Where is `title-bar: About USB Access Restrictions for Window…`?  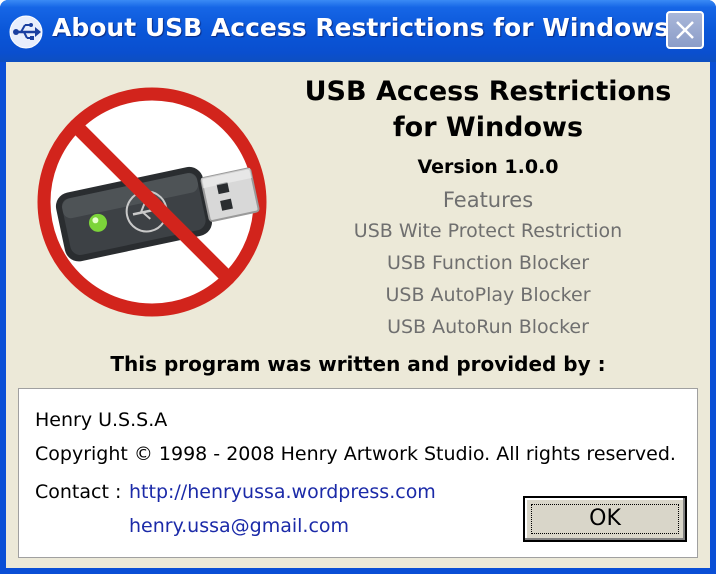 title-bar: About USB Access Restrictions for Window… is located at coordinates (358, 31).